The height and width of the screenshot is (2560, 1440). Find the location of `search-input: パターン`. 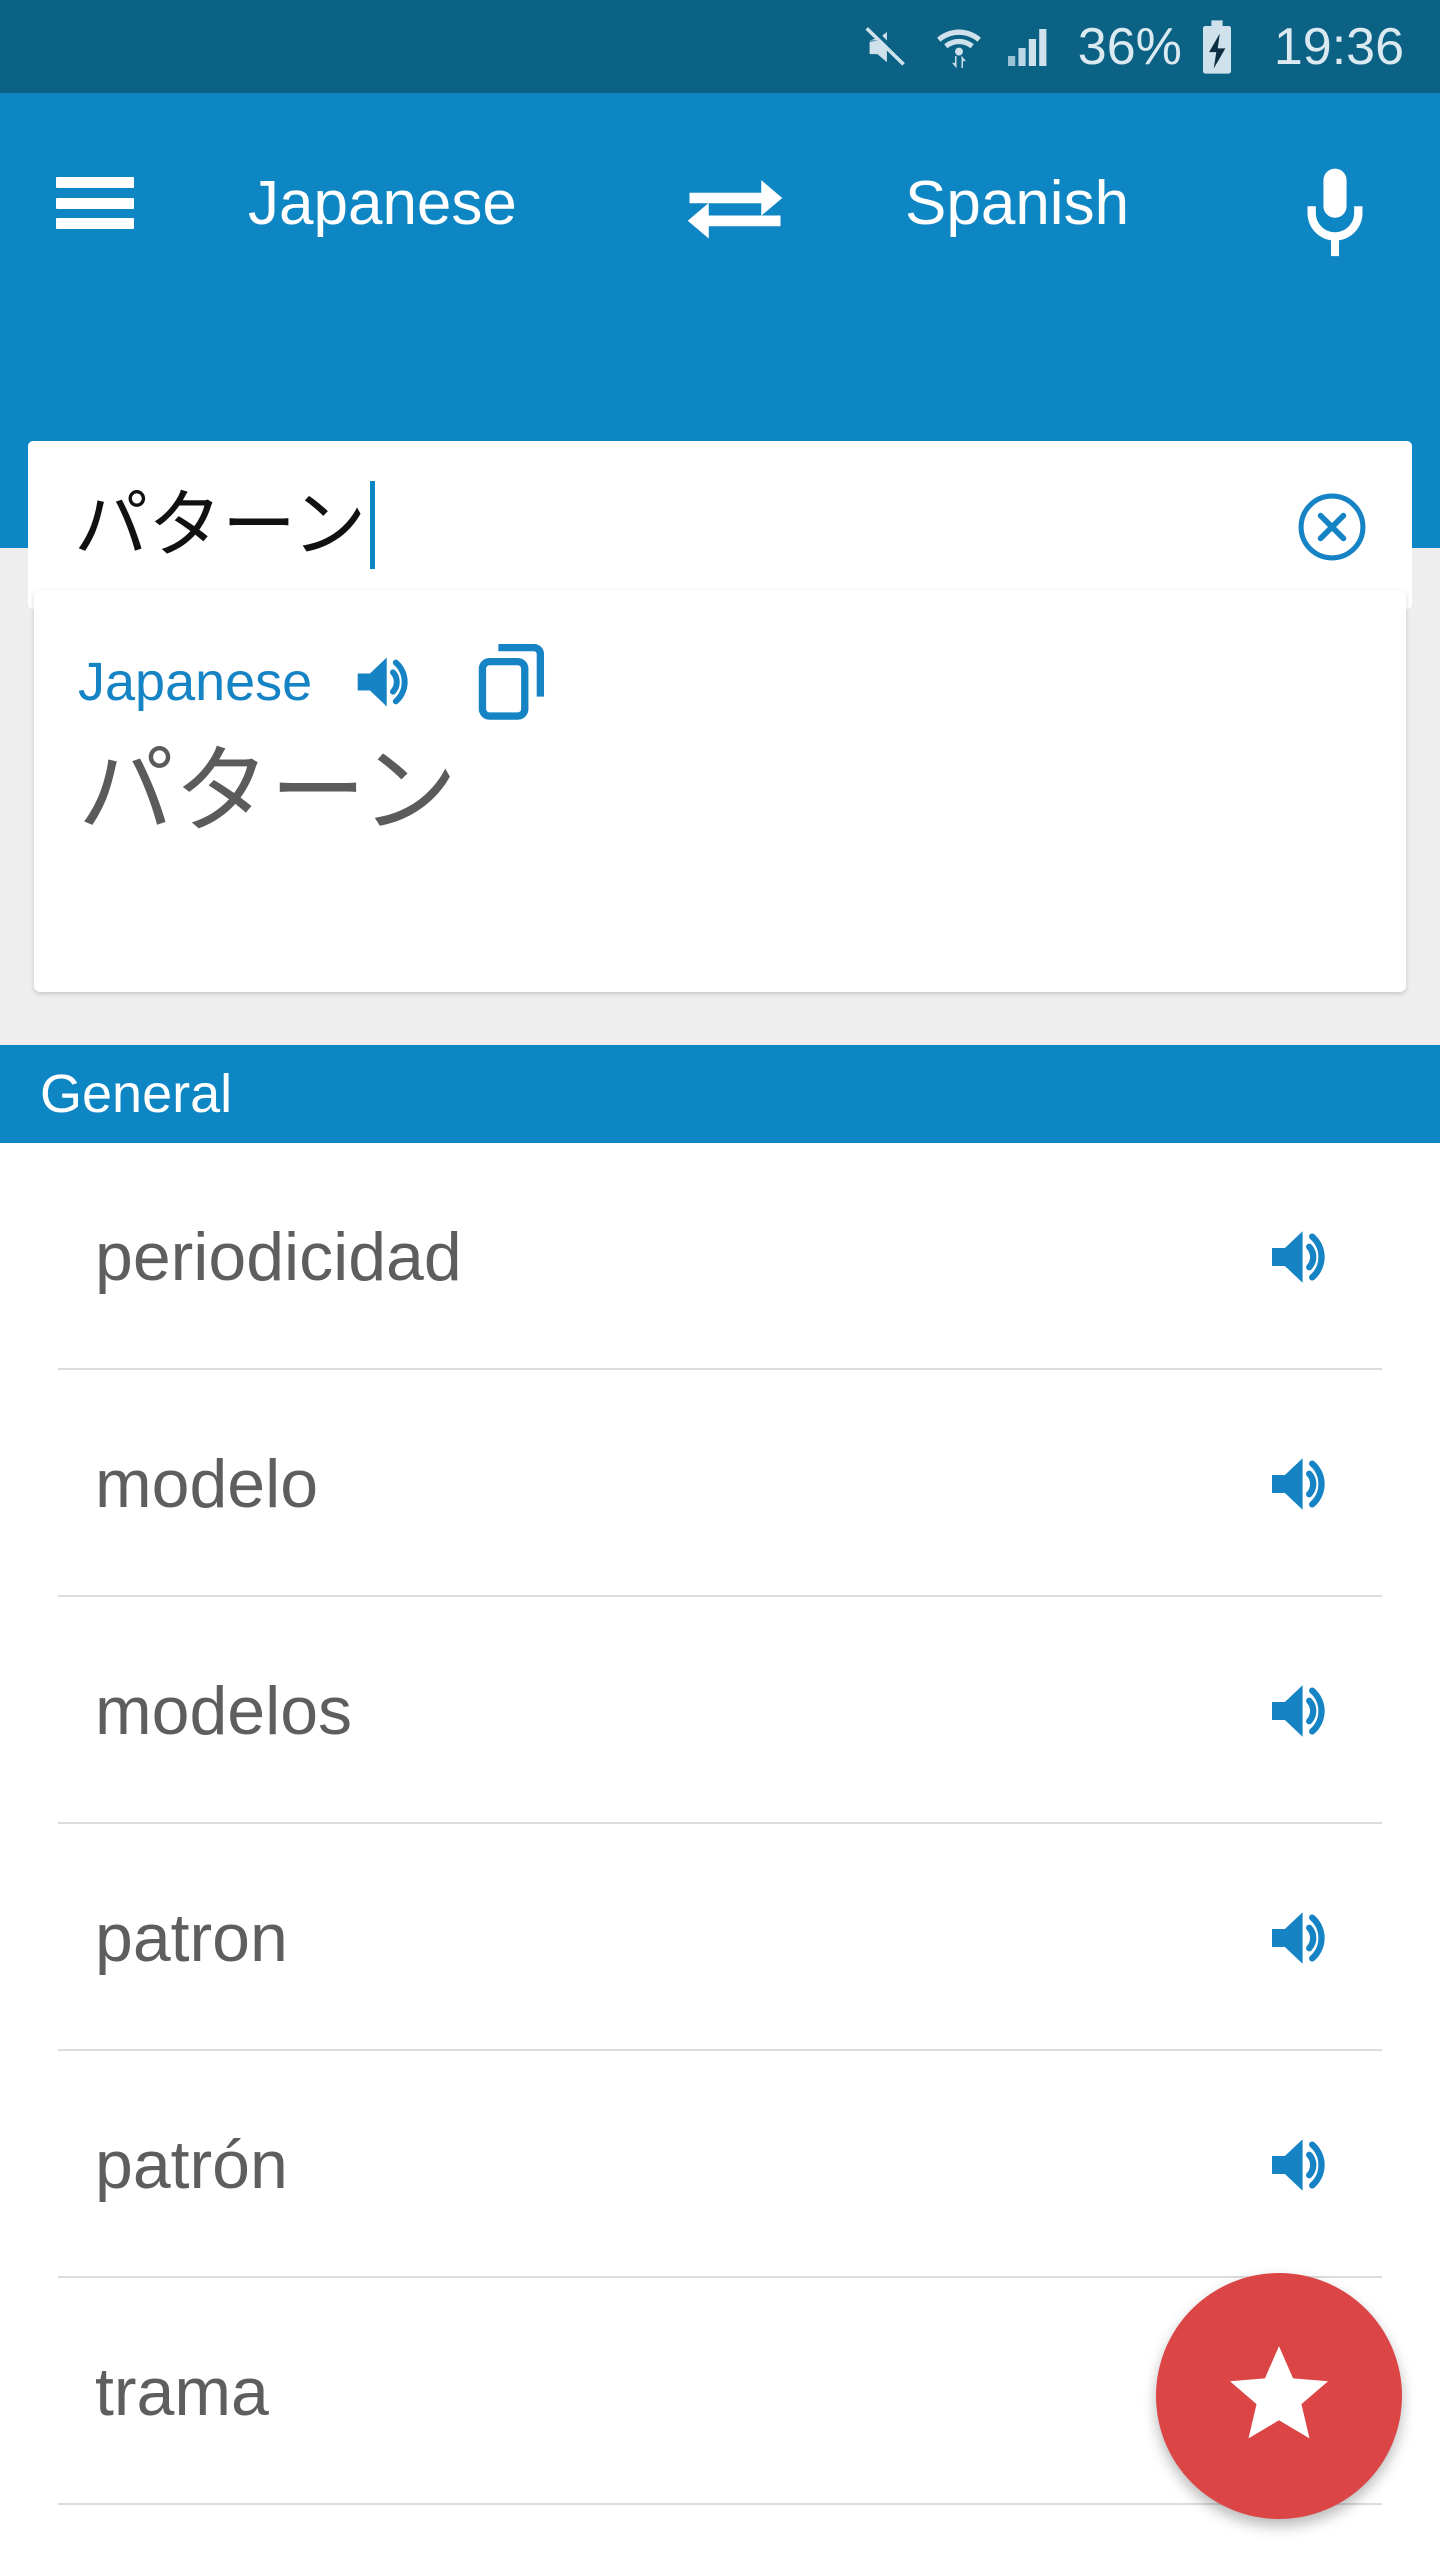

search-input: パターン is located at coordinates (720, 525).